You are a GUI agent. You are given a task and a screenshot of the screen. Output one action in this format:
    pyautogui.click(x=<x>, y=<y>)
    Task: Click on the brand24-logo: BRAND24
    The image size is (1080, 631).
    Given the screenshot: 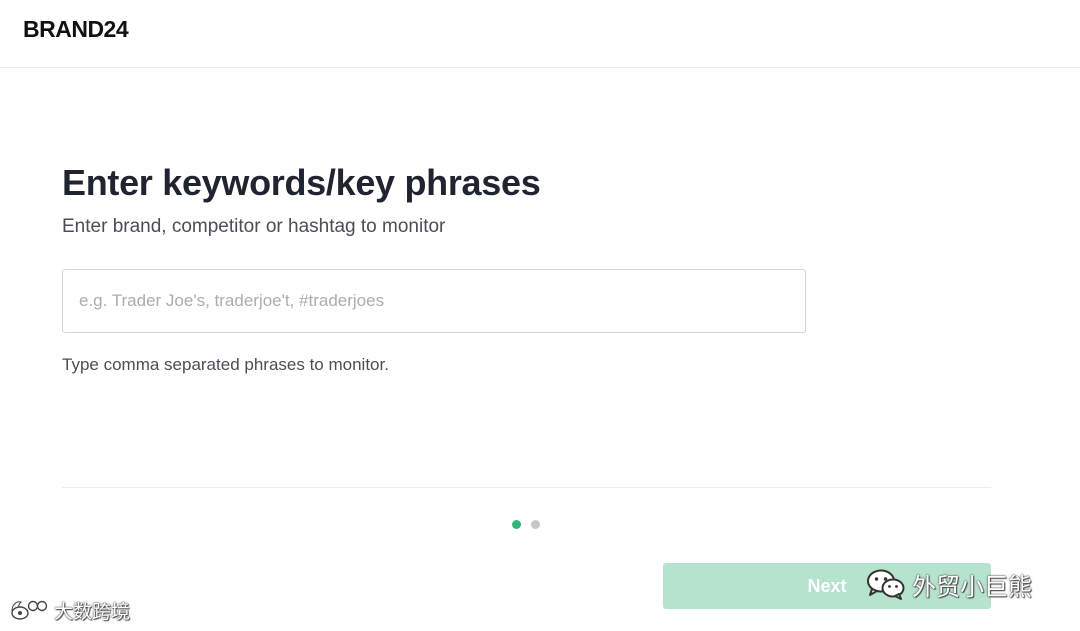 What is the action you would take?
    pyautogui.click(x=76, y=29)
    